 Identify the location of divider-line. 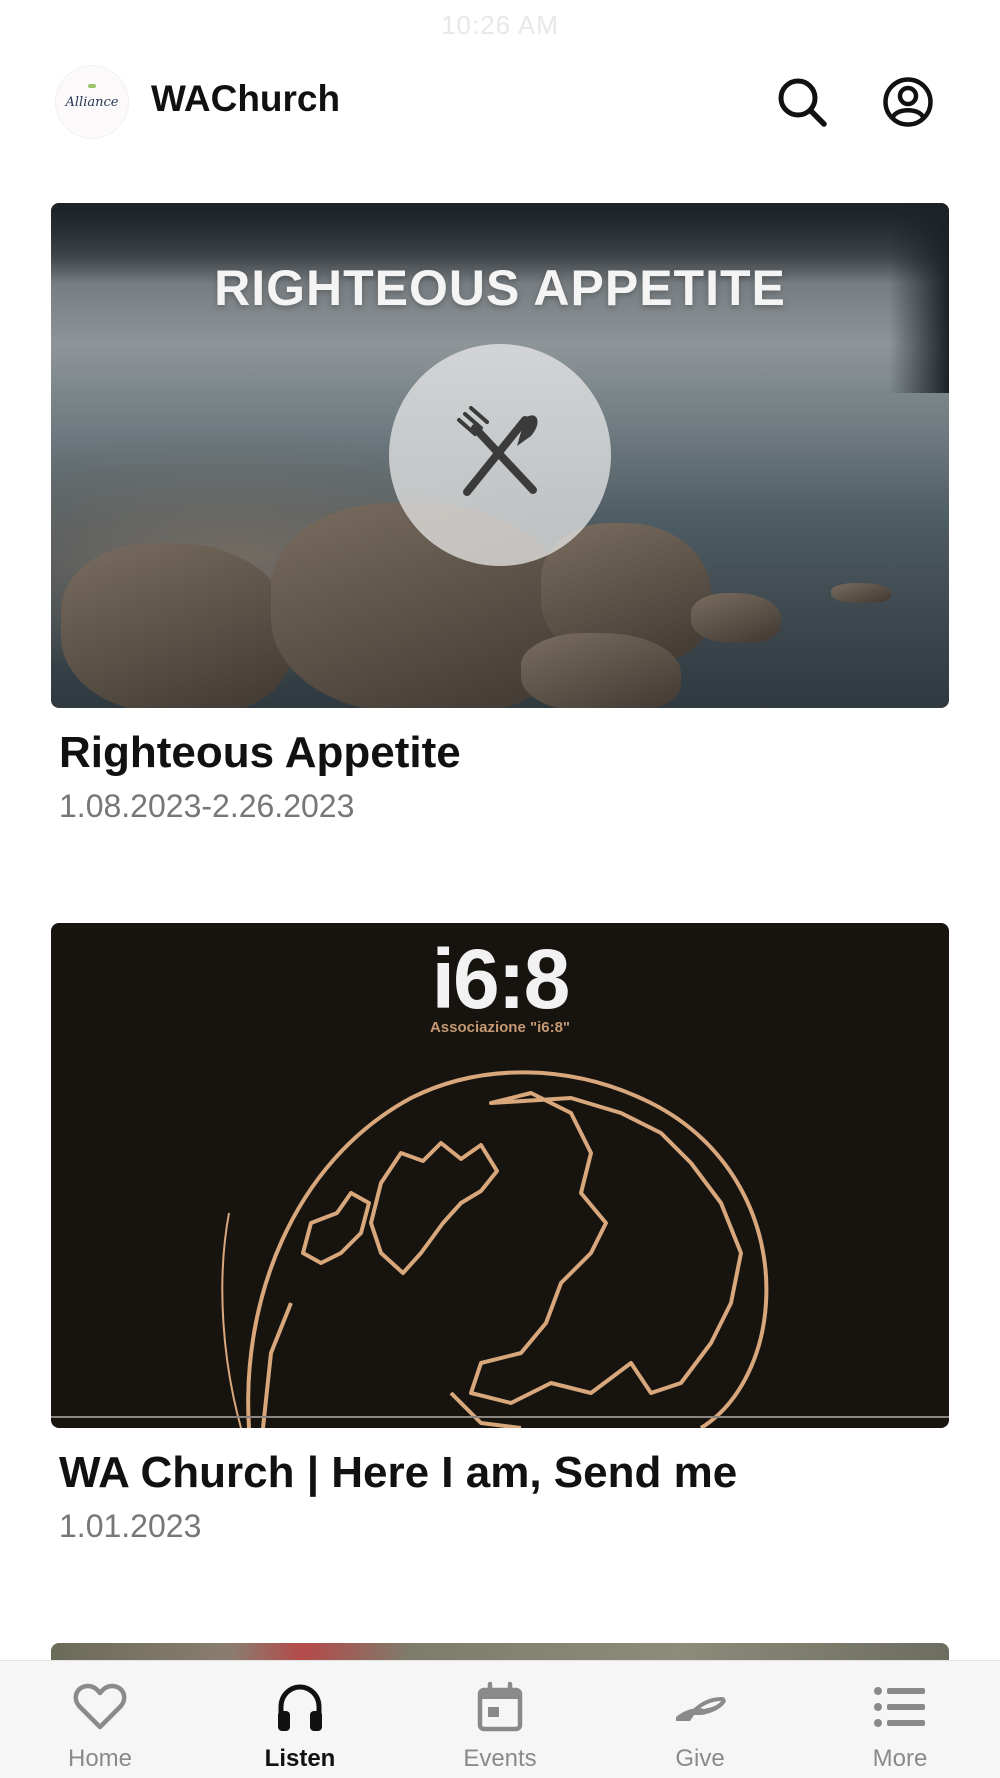
(500, 1417).